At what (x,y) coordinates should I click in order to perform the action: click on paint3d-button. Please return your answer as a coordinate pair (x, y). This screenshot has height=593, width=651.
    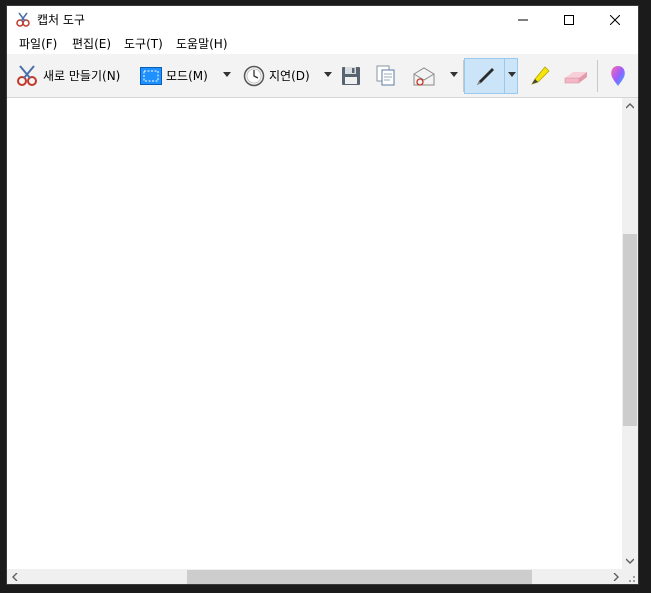
    Looking at the image, I should click on (618, 75).